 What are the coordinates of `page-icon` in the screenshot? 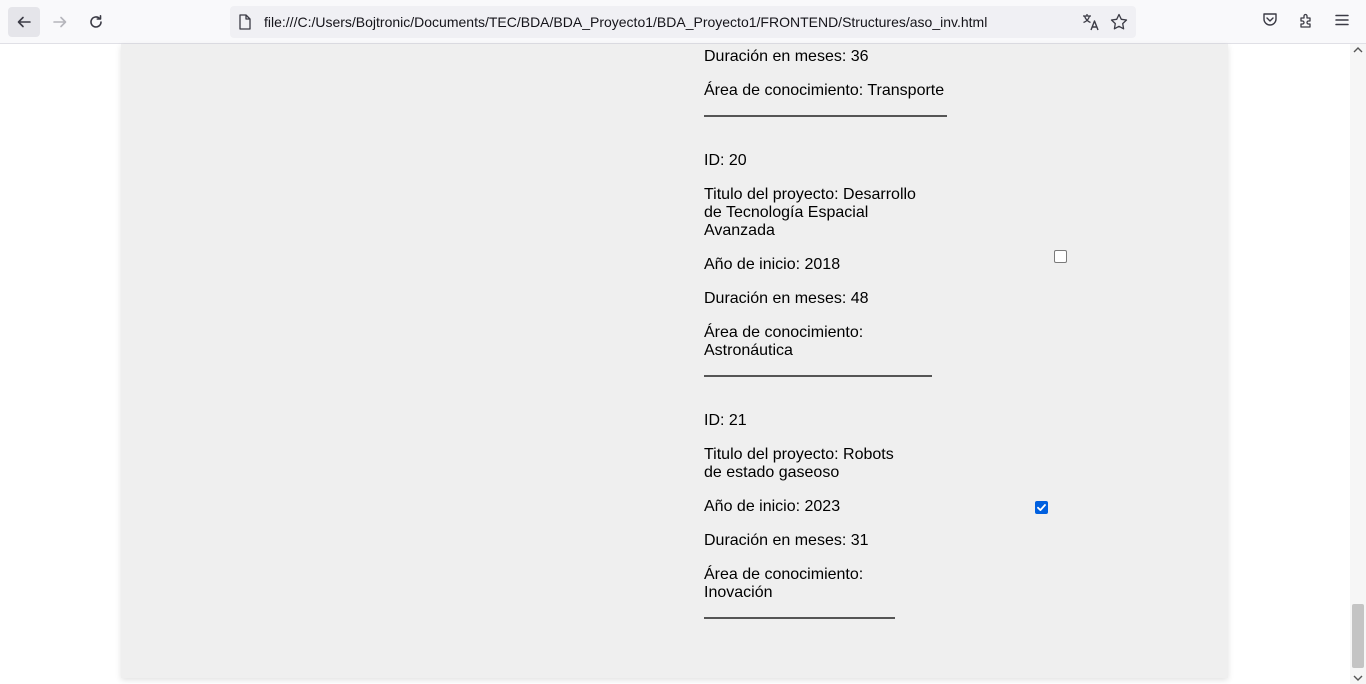 It's located at (245, 22).